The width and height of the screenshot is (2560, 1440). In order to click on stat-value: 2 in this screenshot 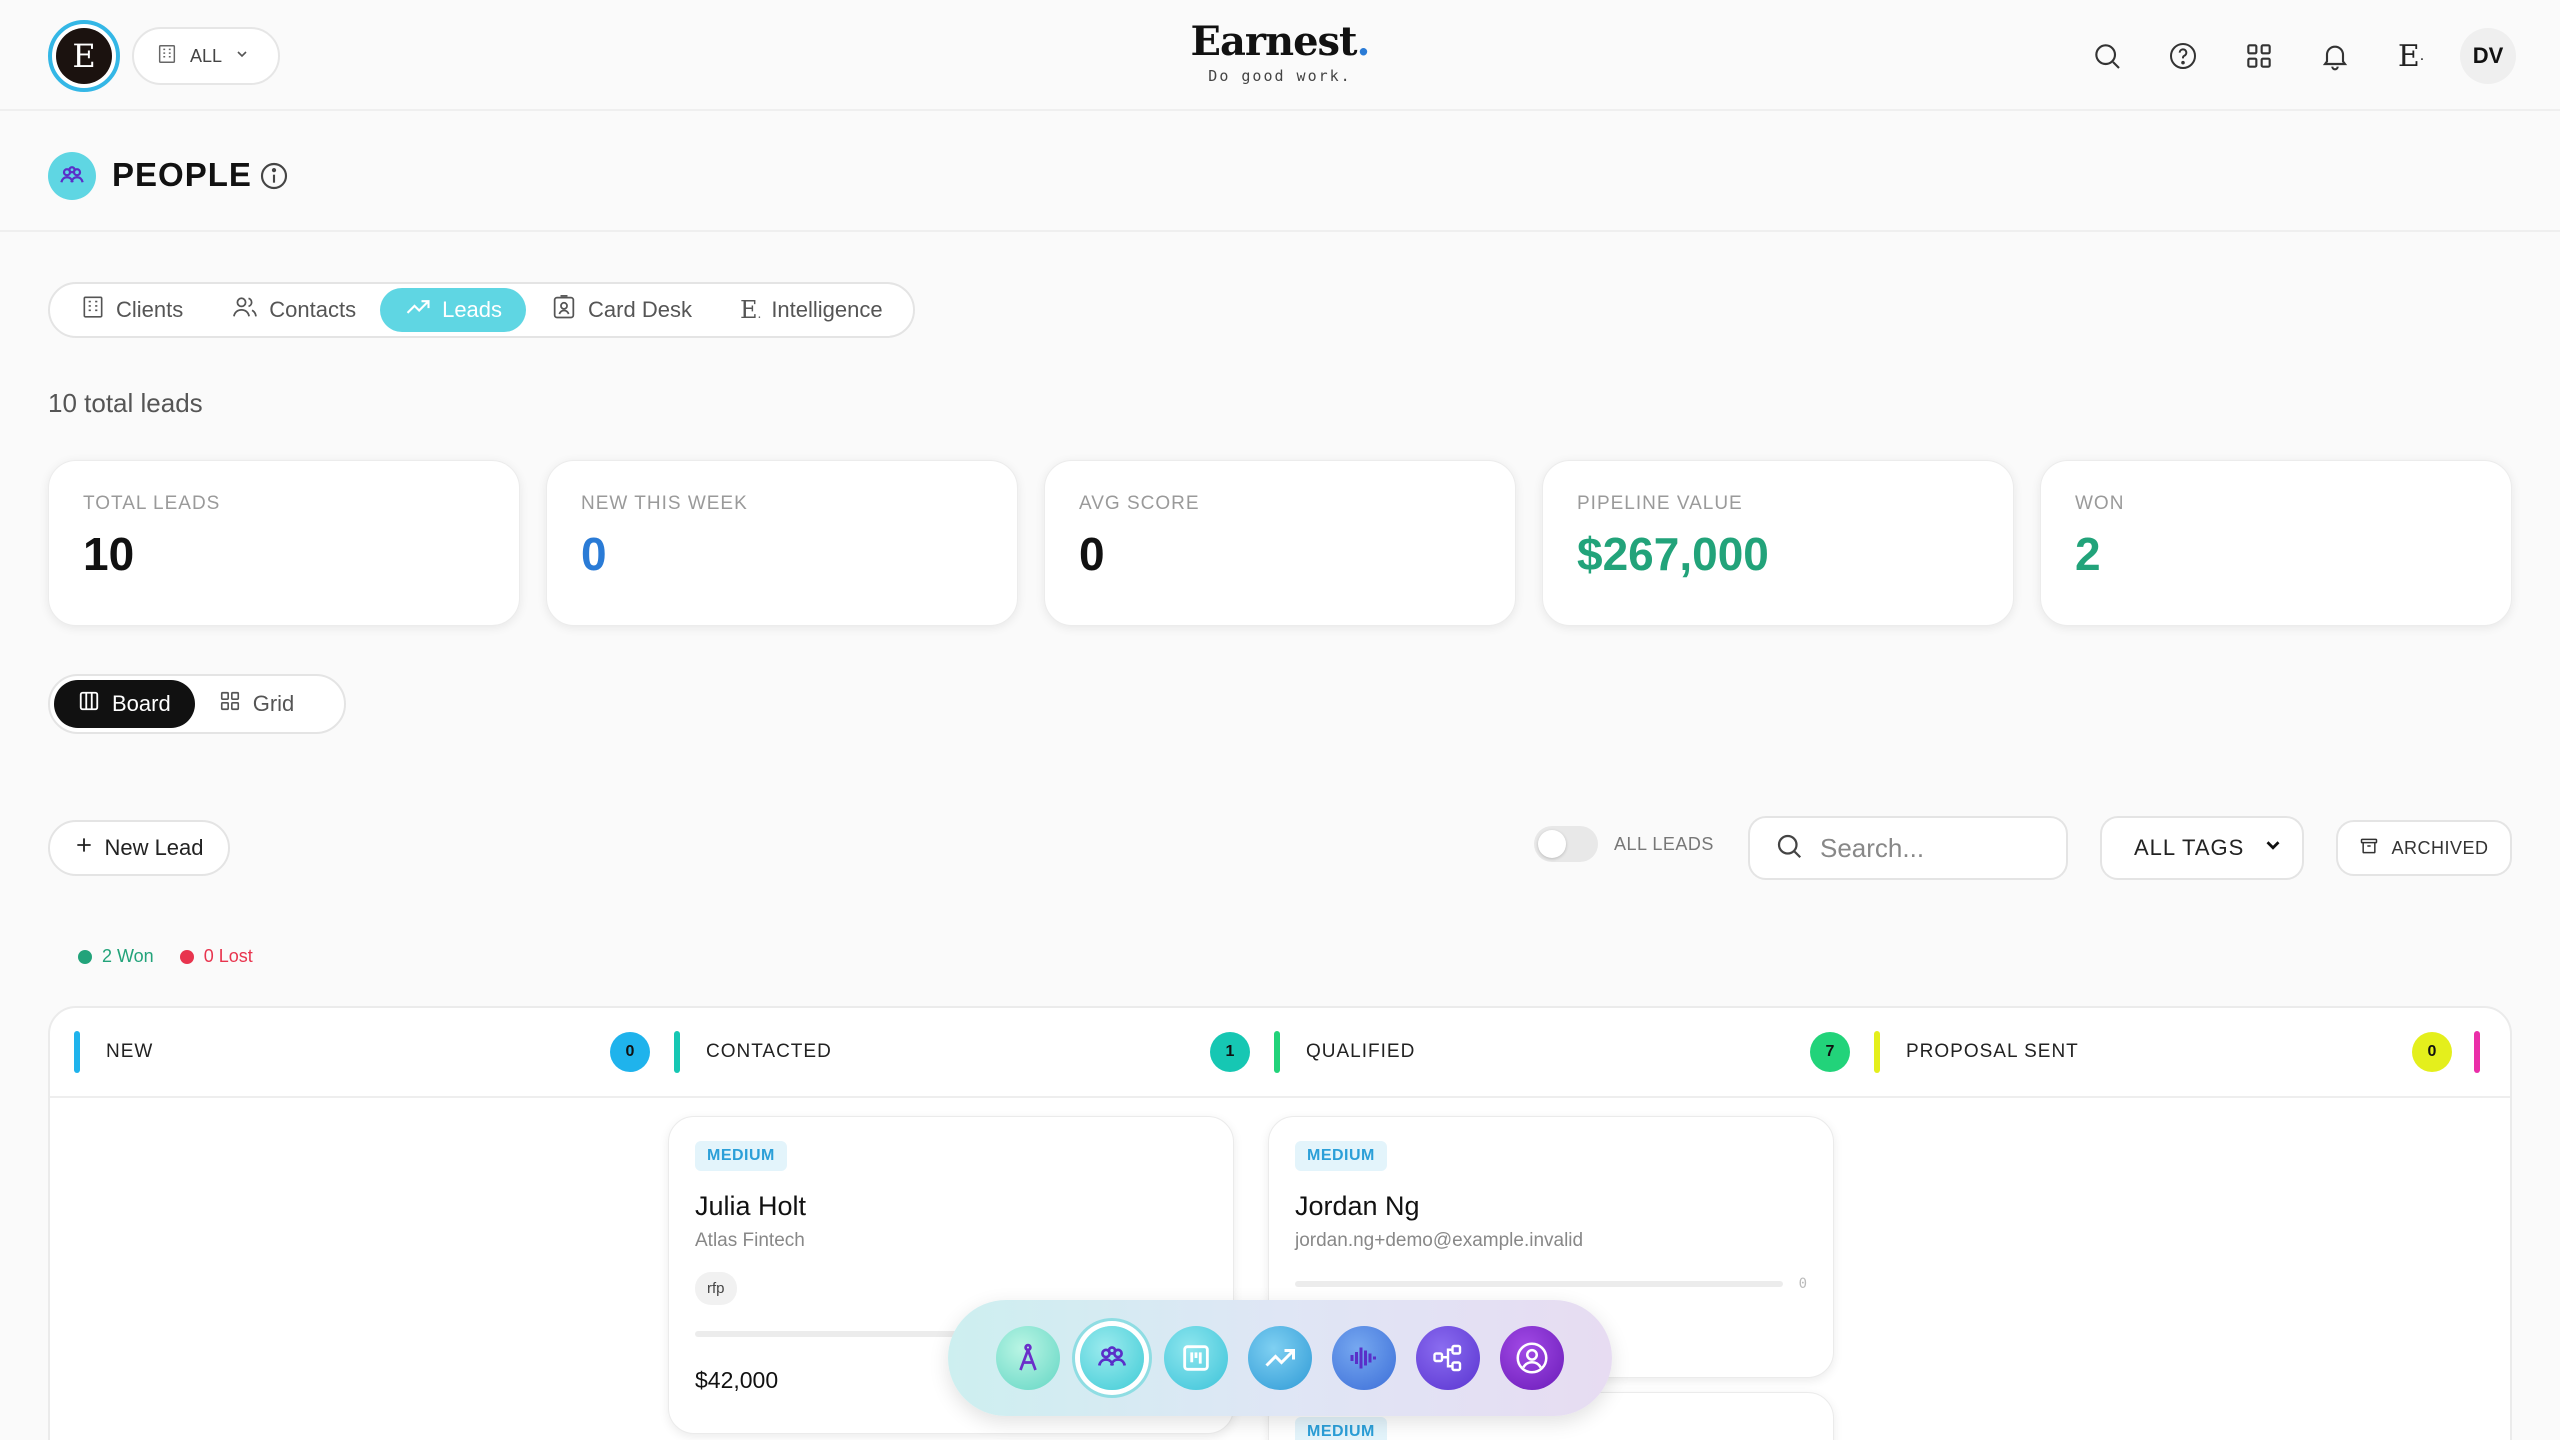, I will do `click(2088, 554)`.